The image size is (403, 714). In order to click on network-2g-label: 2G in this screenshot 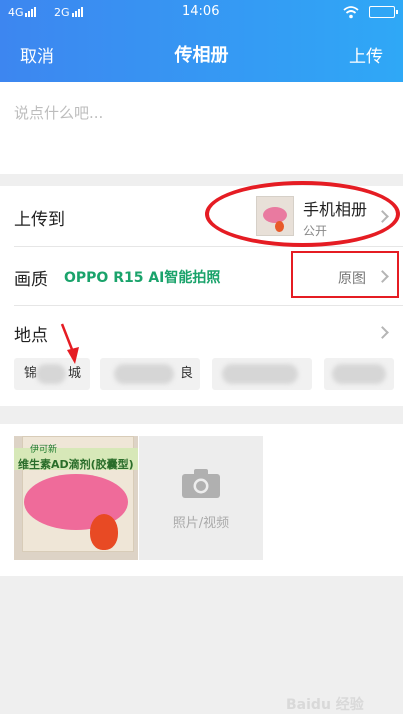, I will do `click(62, 12)`.